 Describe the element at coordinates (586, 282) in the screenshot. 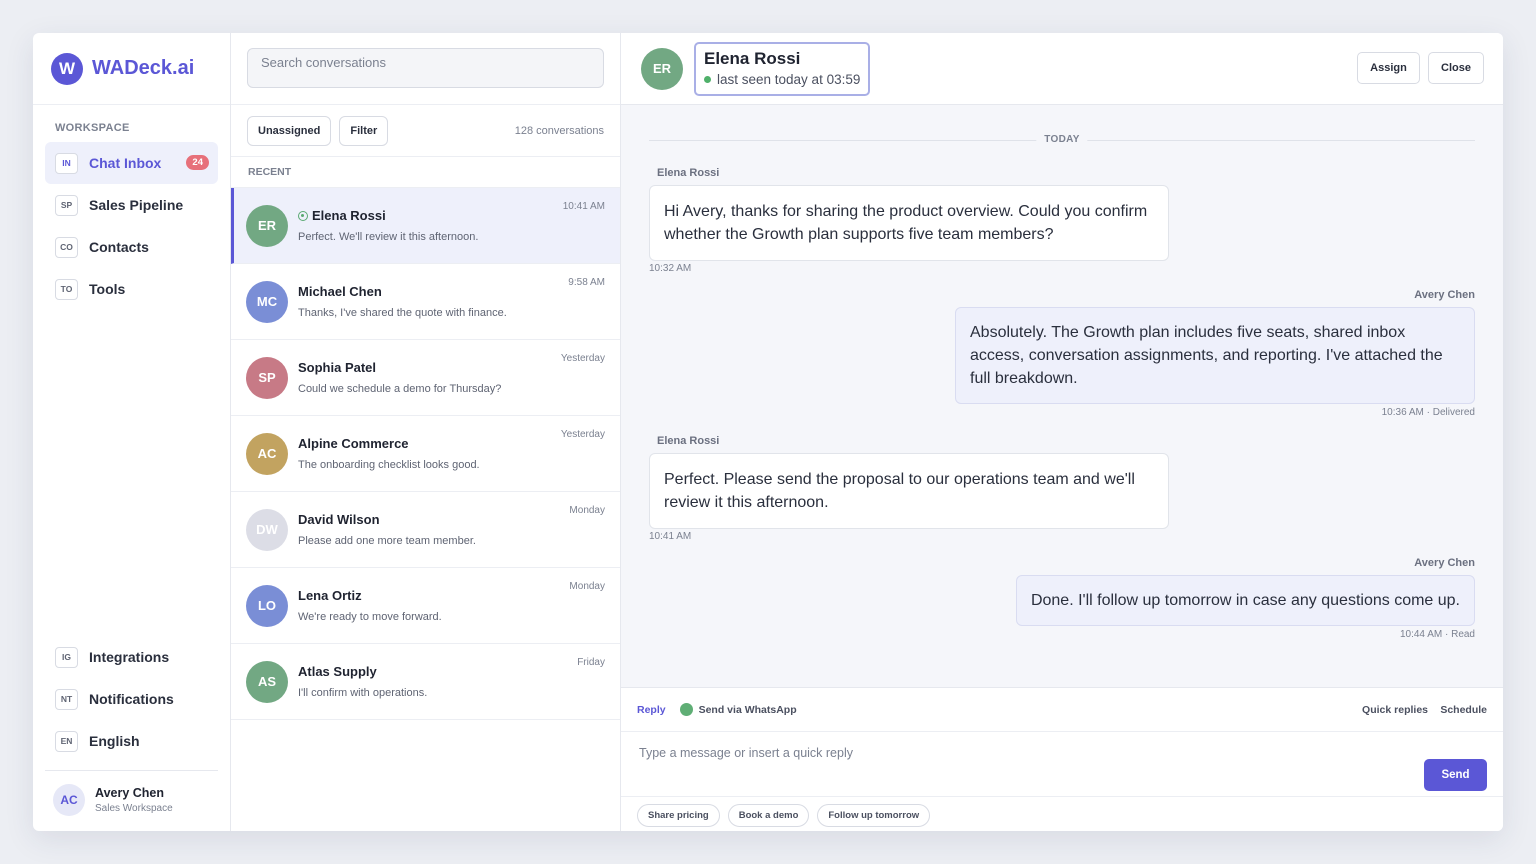

I see `conversation-time: 9:58 AM` at that location.